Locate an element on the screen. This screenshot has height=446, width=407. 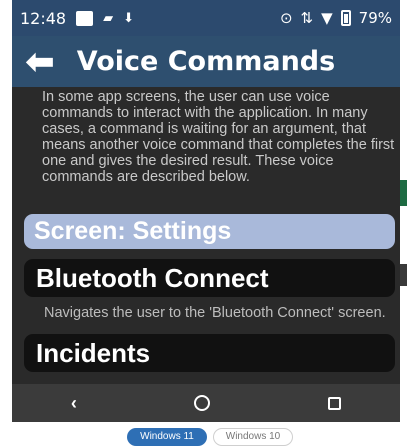
app-bar: ⬅ Voice Commands is located at coordinates (206, 61).